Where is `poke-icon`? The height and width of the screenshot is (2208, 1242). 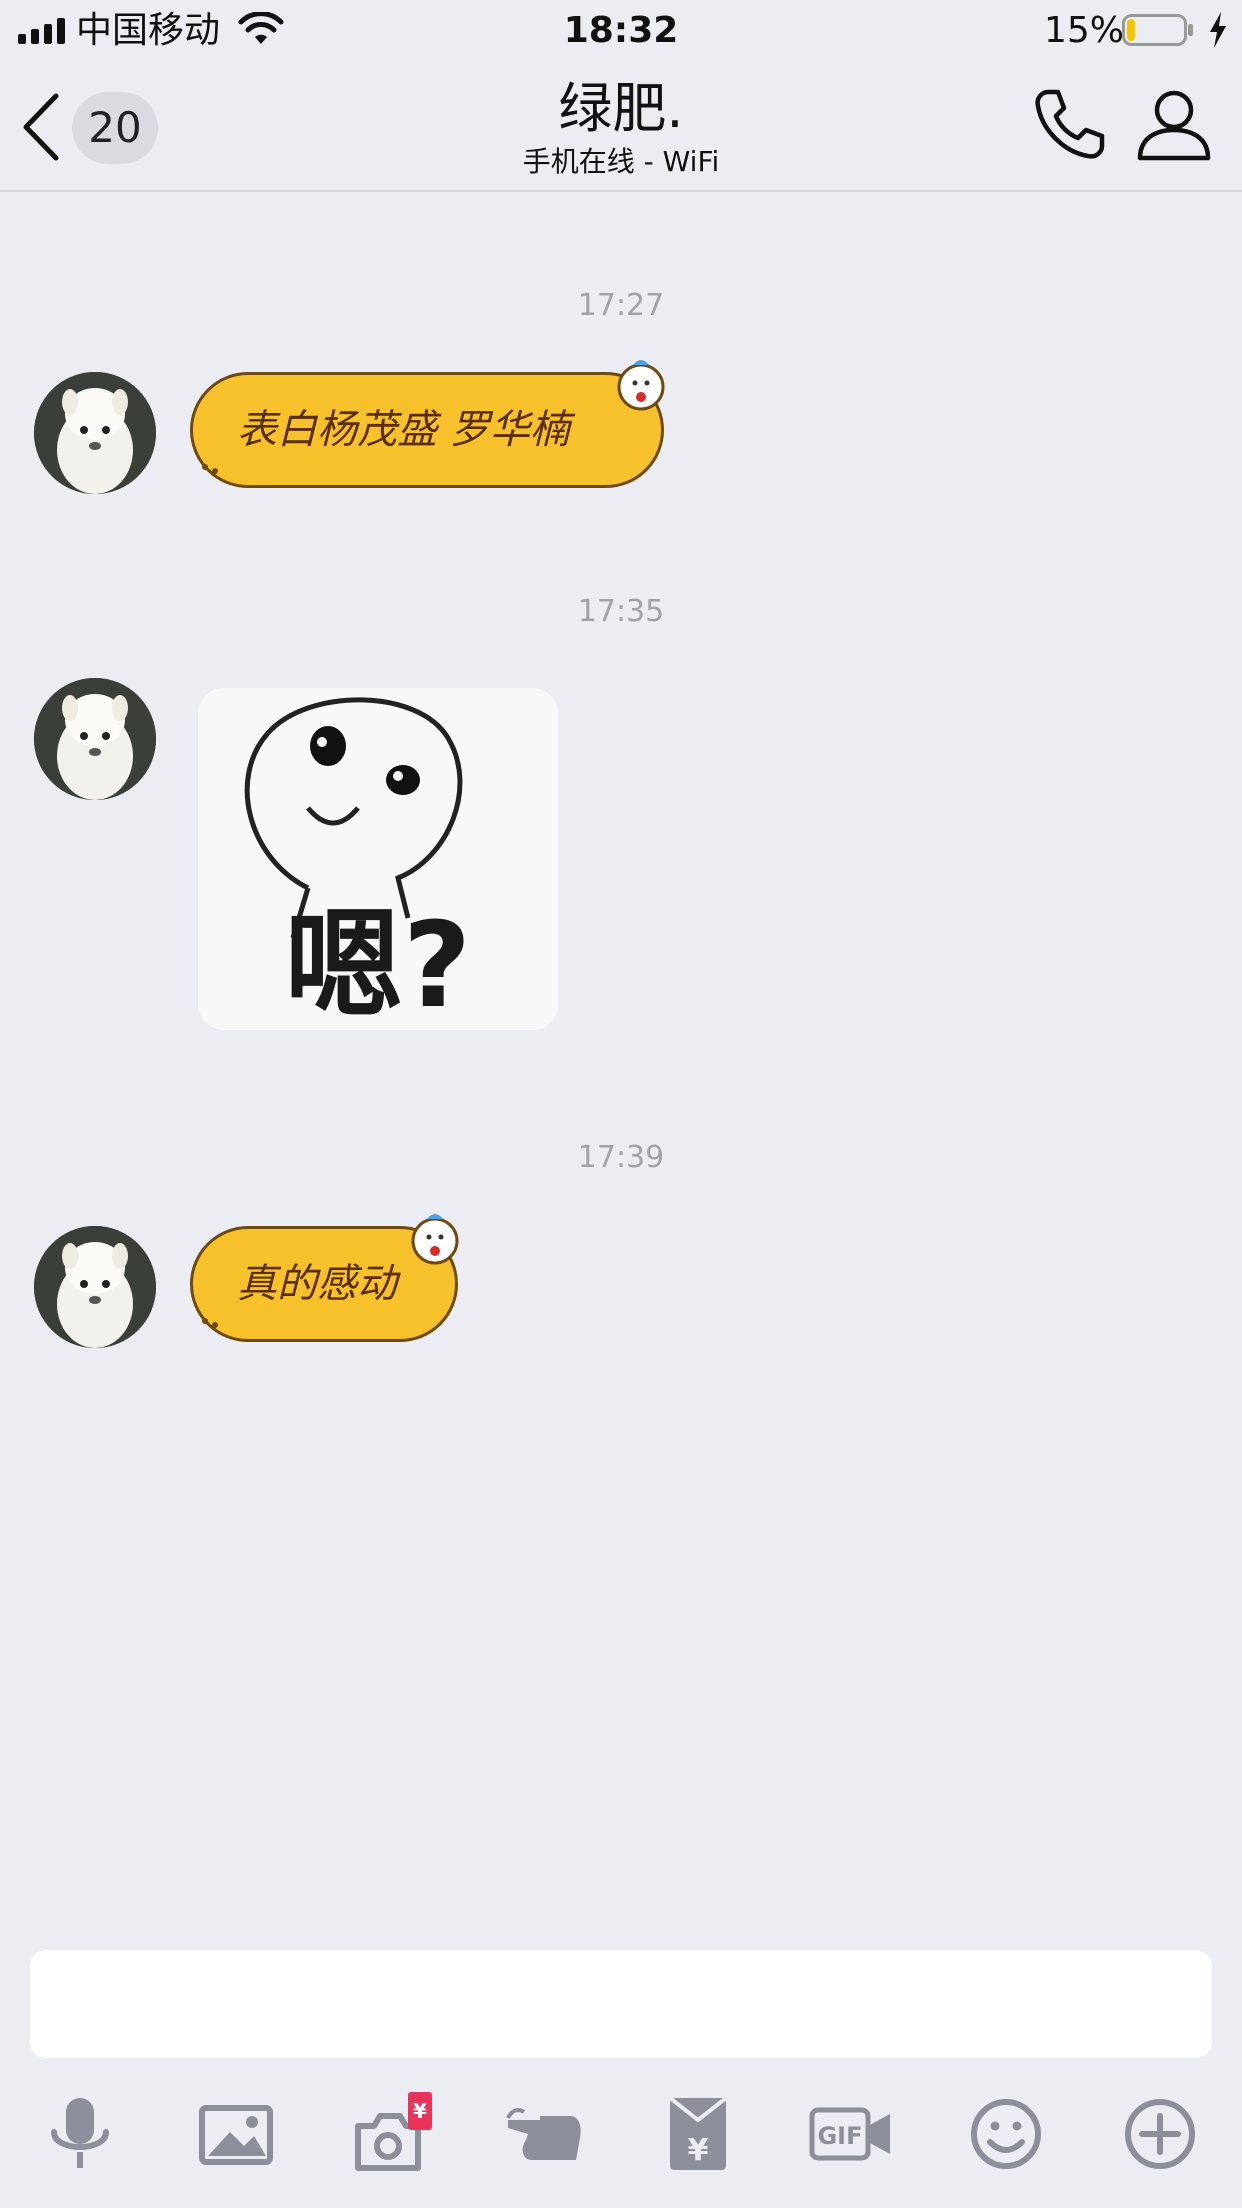
poke-icon is located at coordinates (544, 2134).